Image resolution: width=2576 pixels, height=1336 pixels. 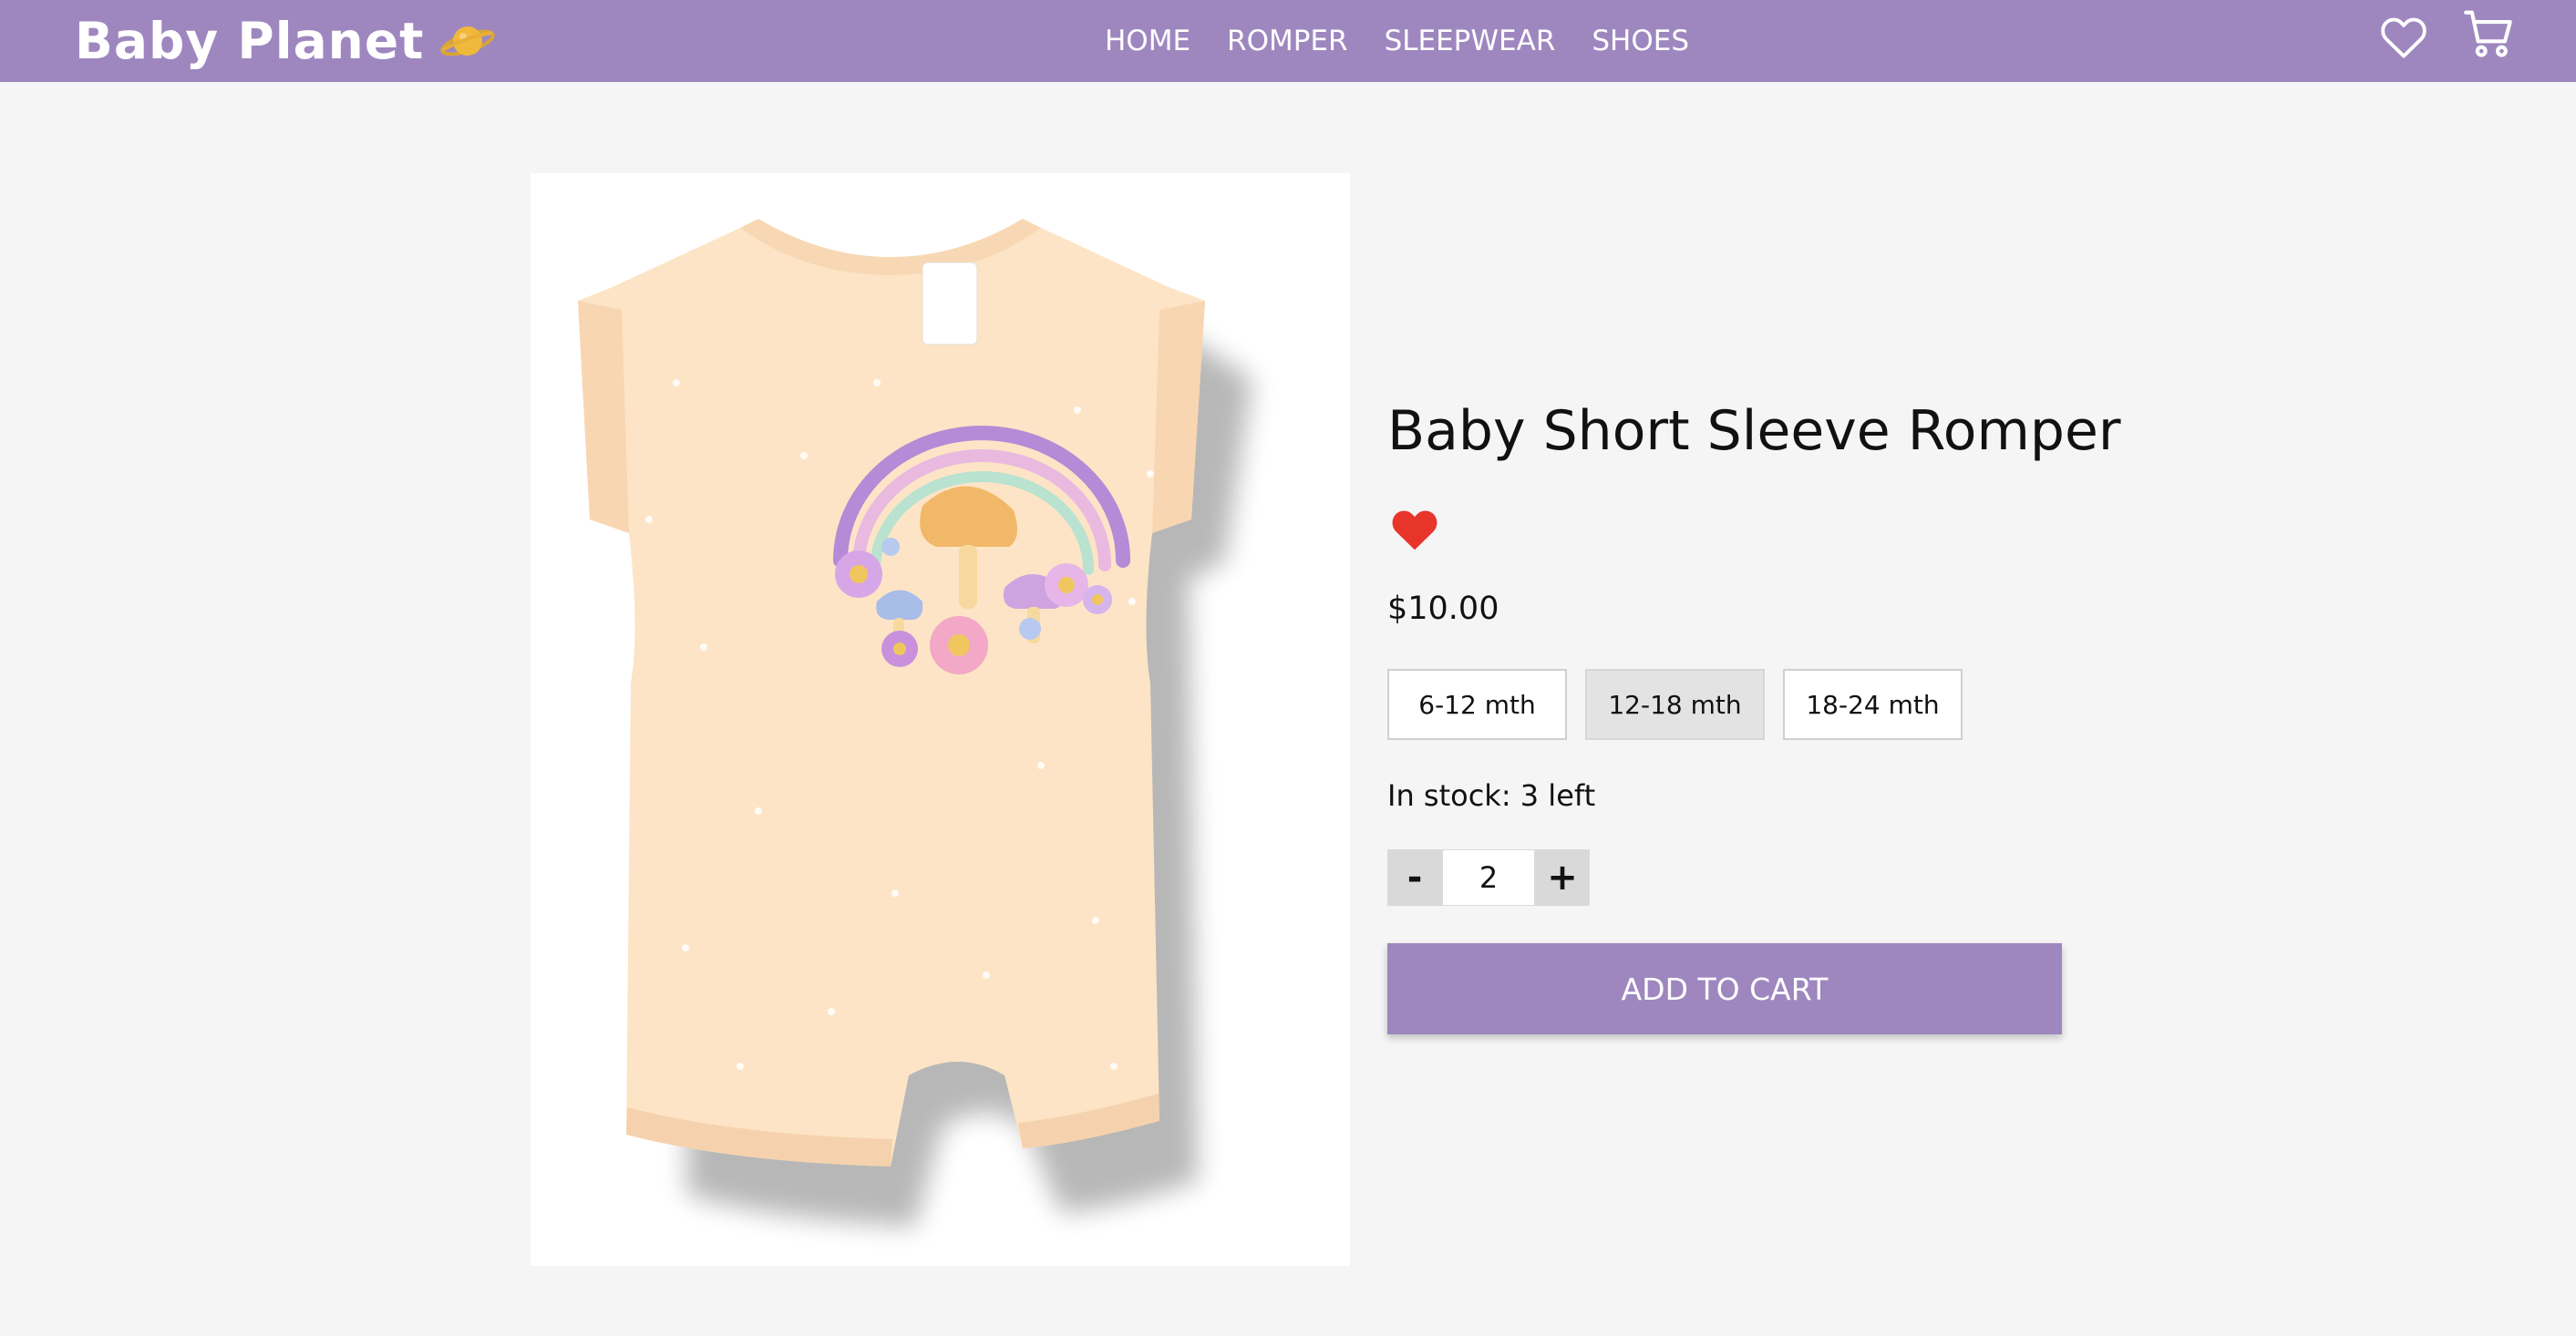 I want to click on nav-sleepwear: SLEEPWEAR, so click(x=1470, y=41).